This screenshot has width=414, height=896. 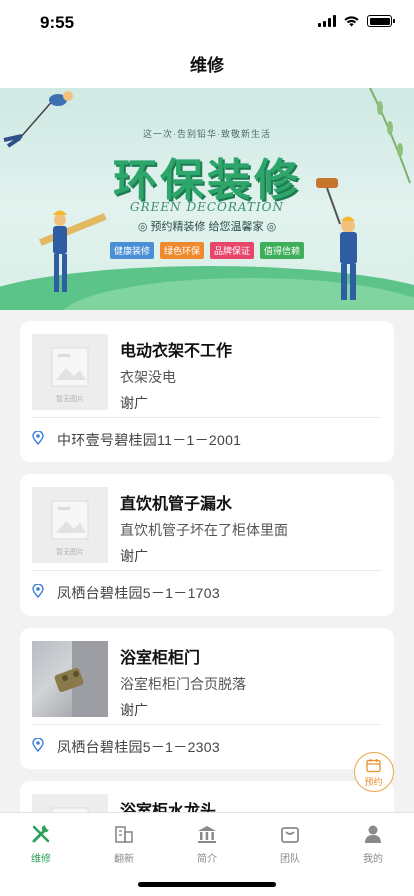 I want to click on tab-renovate: 翻新, so click(x=124, y=842).